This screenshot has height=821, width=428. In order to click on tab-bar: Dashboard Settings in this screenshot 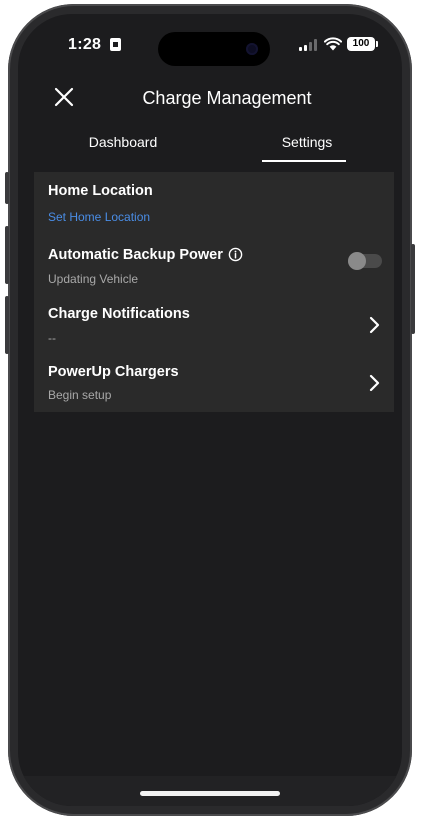, I will do `click(210, 146)`.